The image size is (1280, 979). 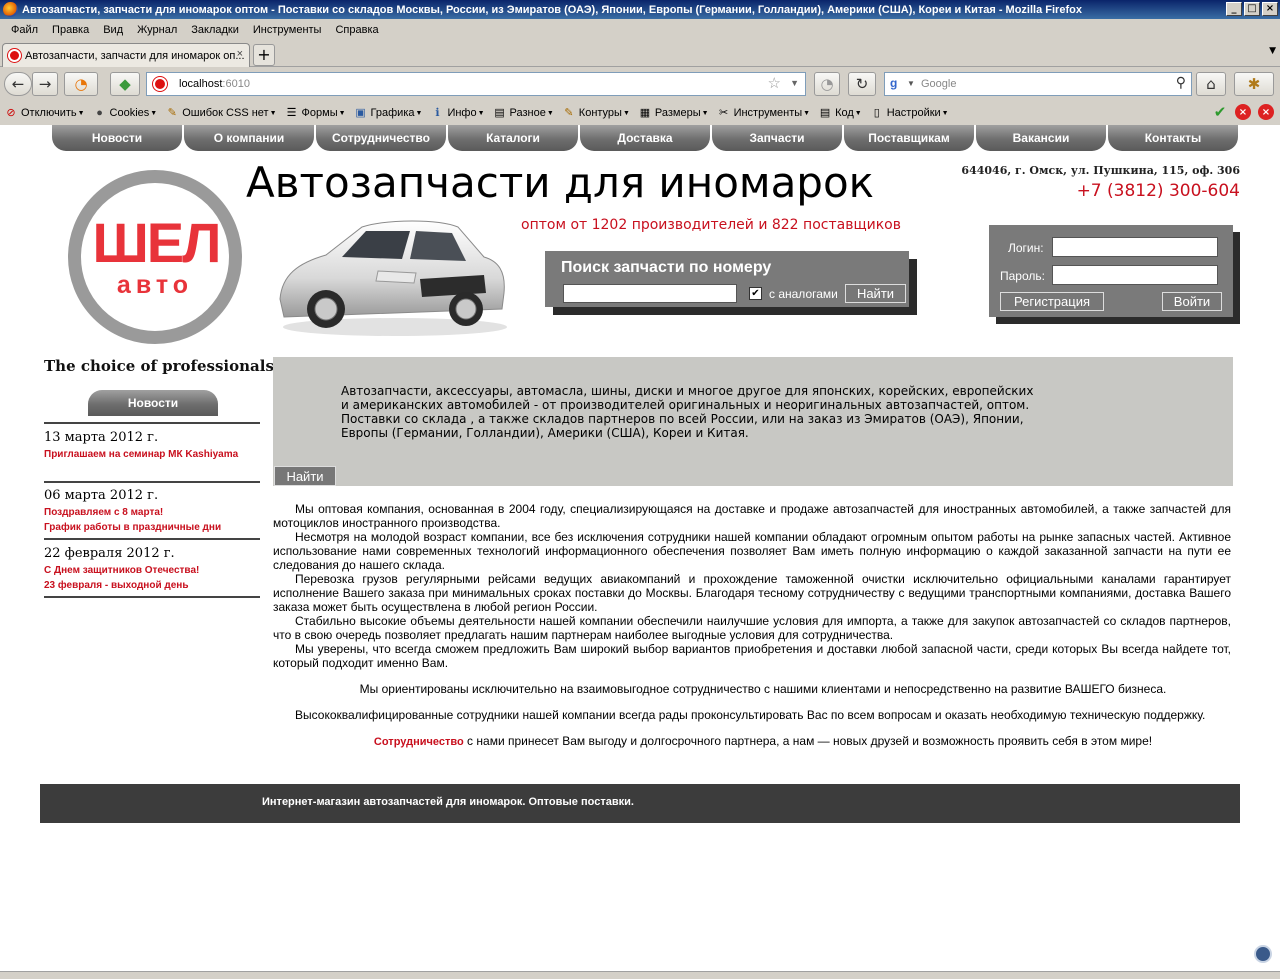 I want to click on menu-help: Справка, so click(x=356, y=30).